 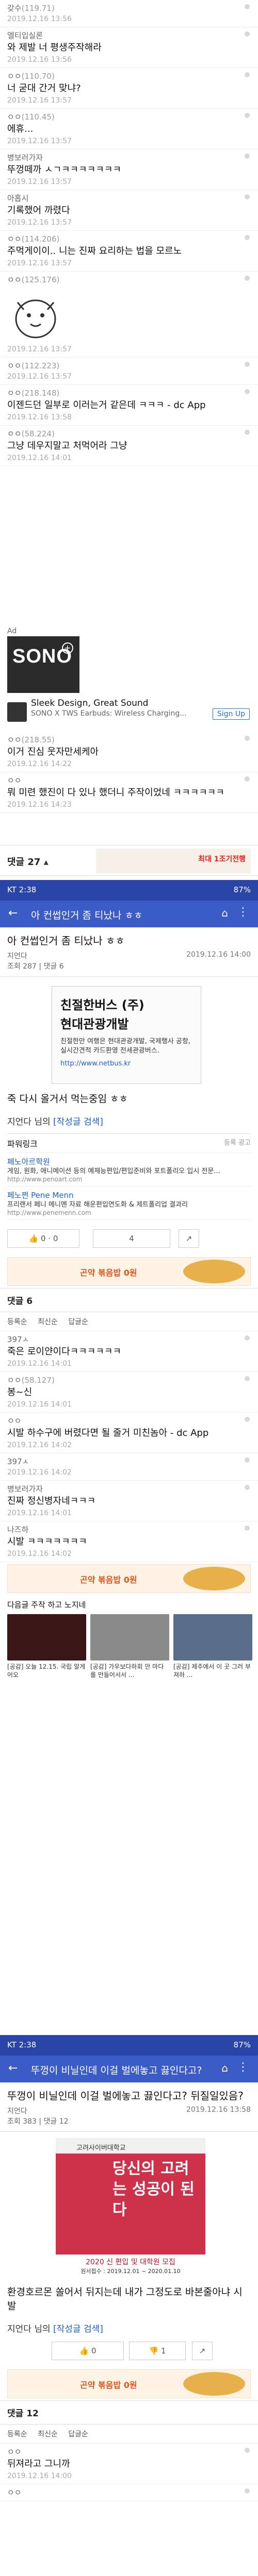 I want to click on comment-row: ㅇㅇ(112.223) 2019.12.16 13:57, so click(x=129, y=371).